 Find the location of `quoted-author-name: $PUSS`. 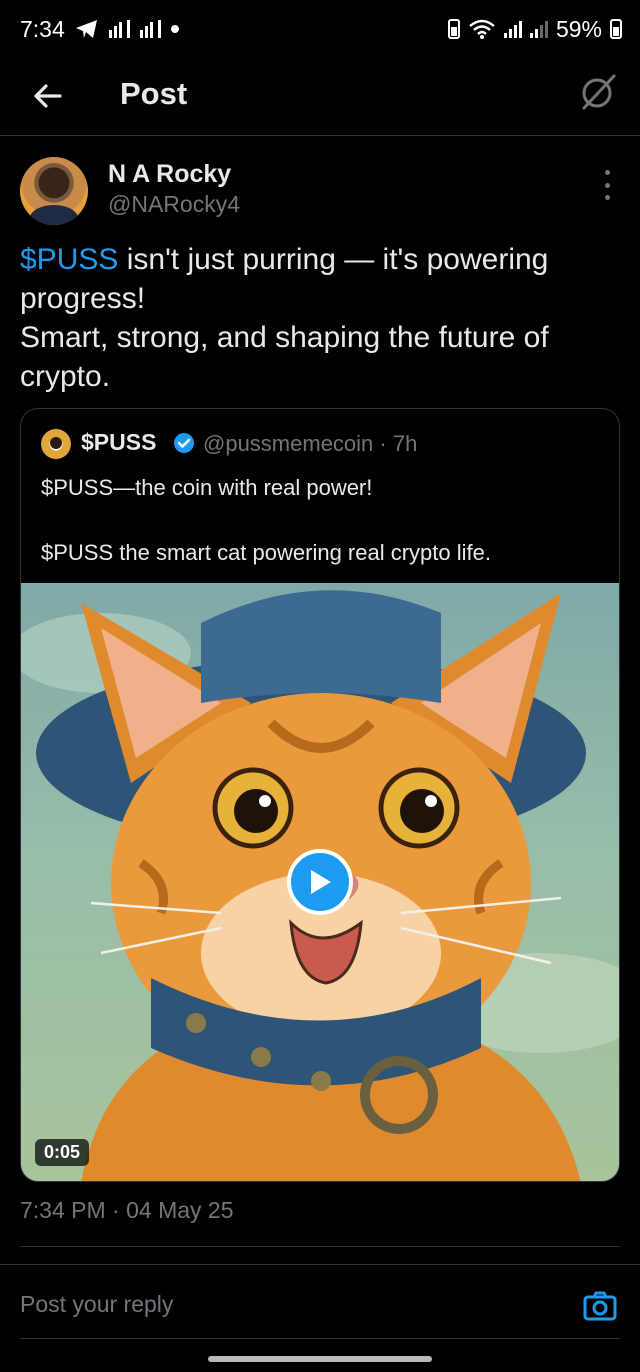

quoted-author-name: $PUSS is located at coordinates (118, 442).